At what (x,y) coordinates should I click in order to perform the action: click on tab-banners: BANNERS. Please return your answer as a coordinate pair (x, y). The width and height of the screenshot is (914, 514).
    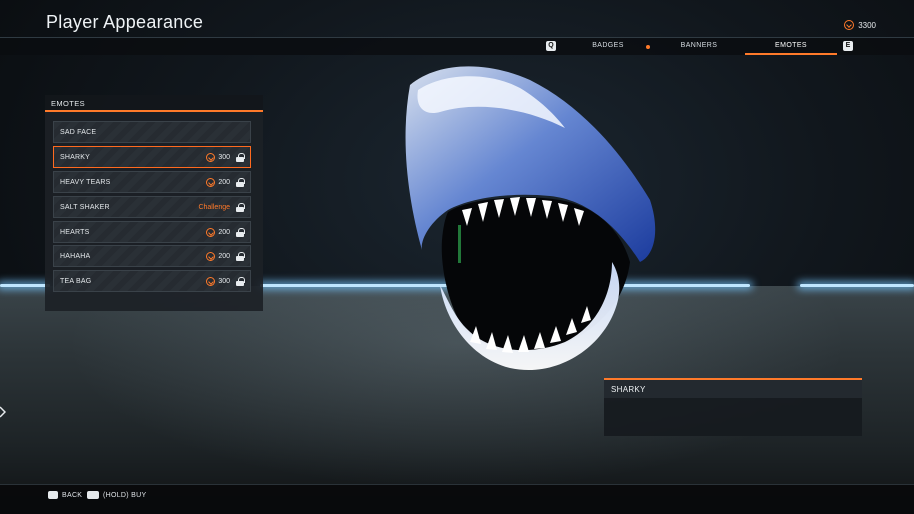
    Looking at the image, I should click on (699, 45).